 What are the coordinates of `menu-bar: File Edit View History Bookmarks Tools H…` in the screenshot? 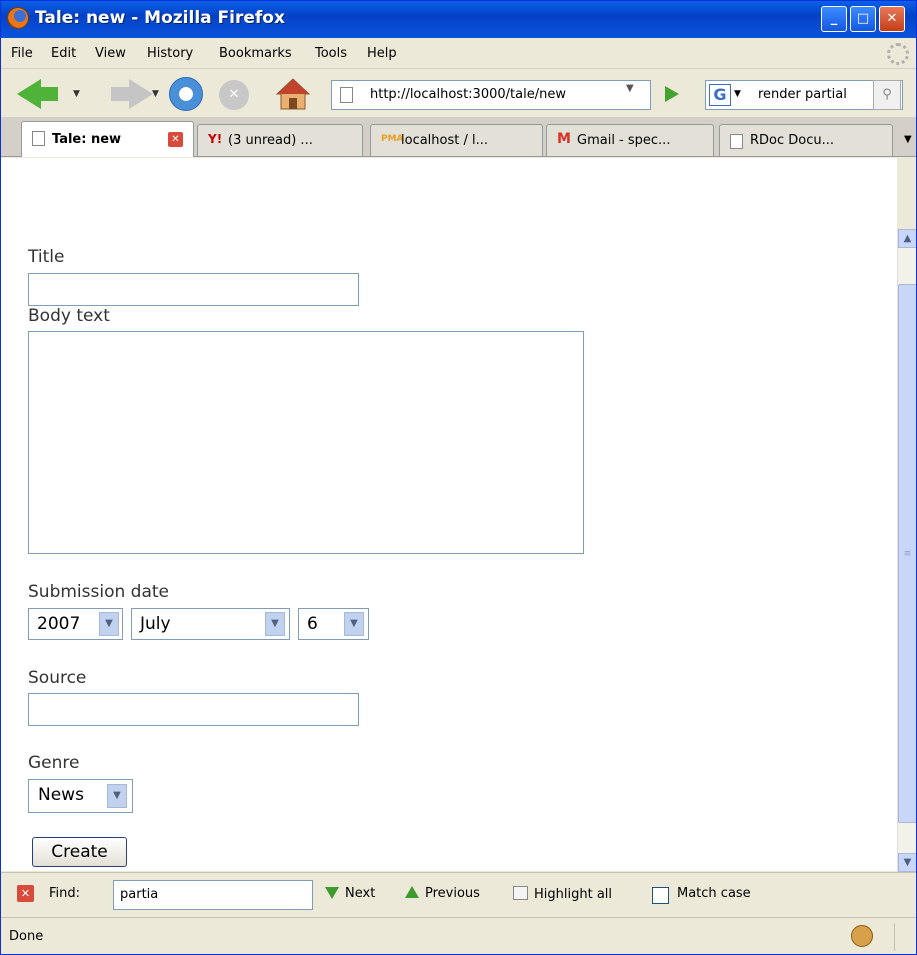 It's located at (458, 53).